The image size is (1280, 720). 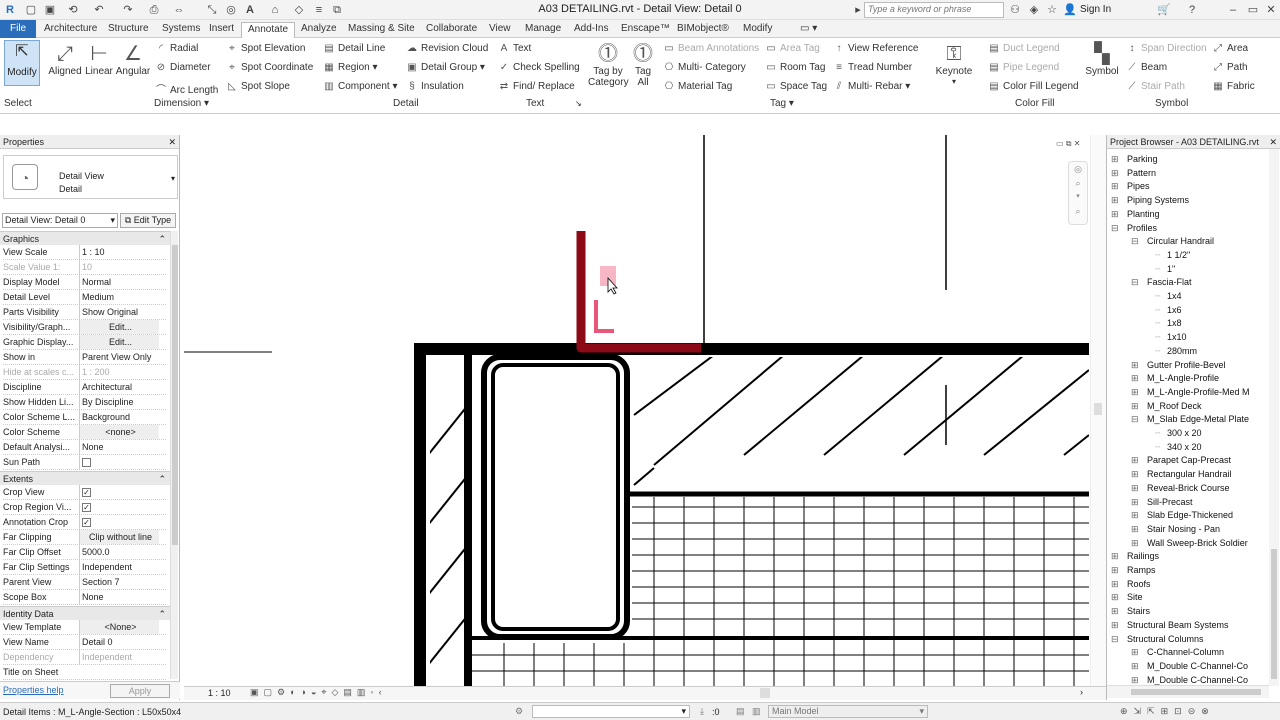 I want to click on area-button: ⤢ Area, so click(x=1230, y=48).